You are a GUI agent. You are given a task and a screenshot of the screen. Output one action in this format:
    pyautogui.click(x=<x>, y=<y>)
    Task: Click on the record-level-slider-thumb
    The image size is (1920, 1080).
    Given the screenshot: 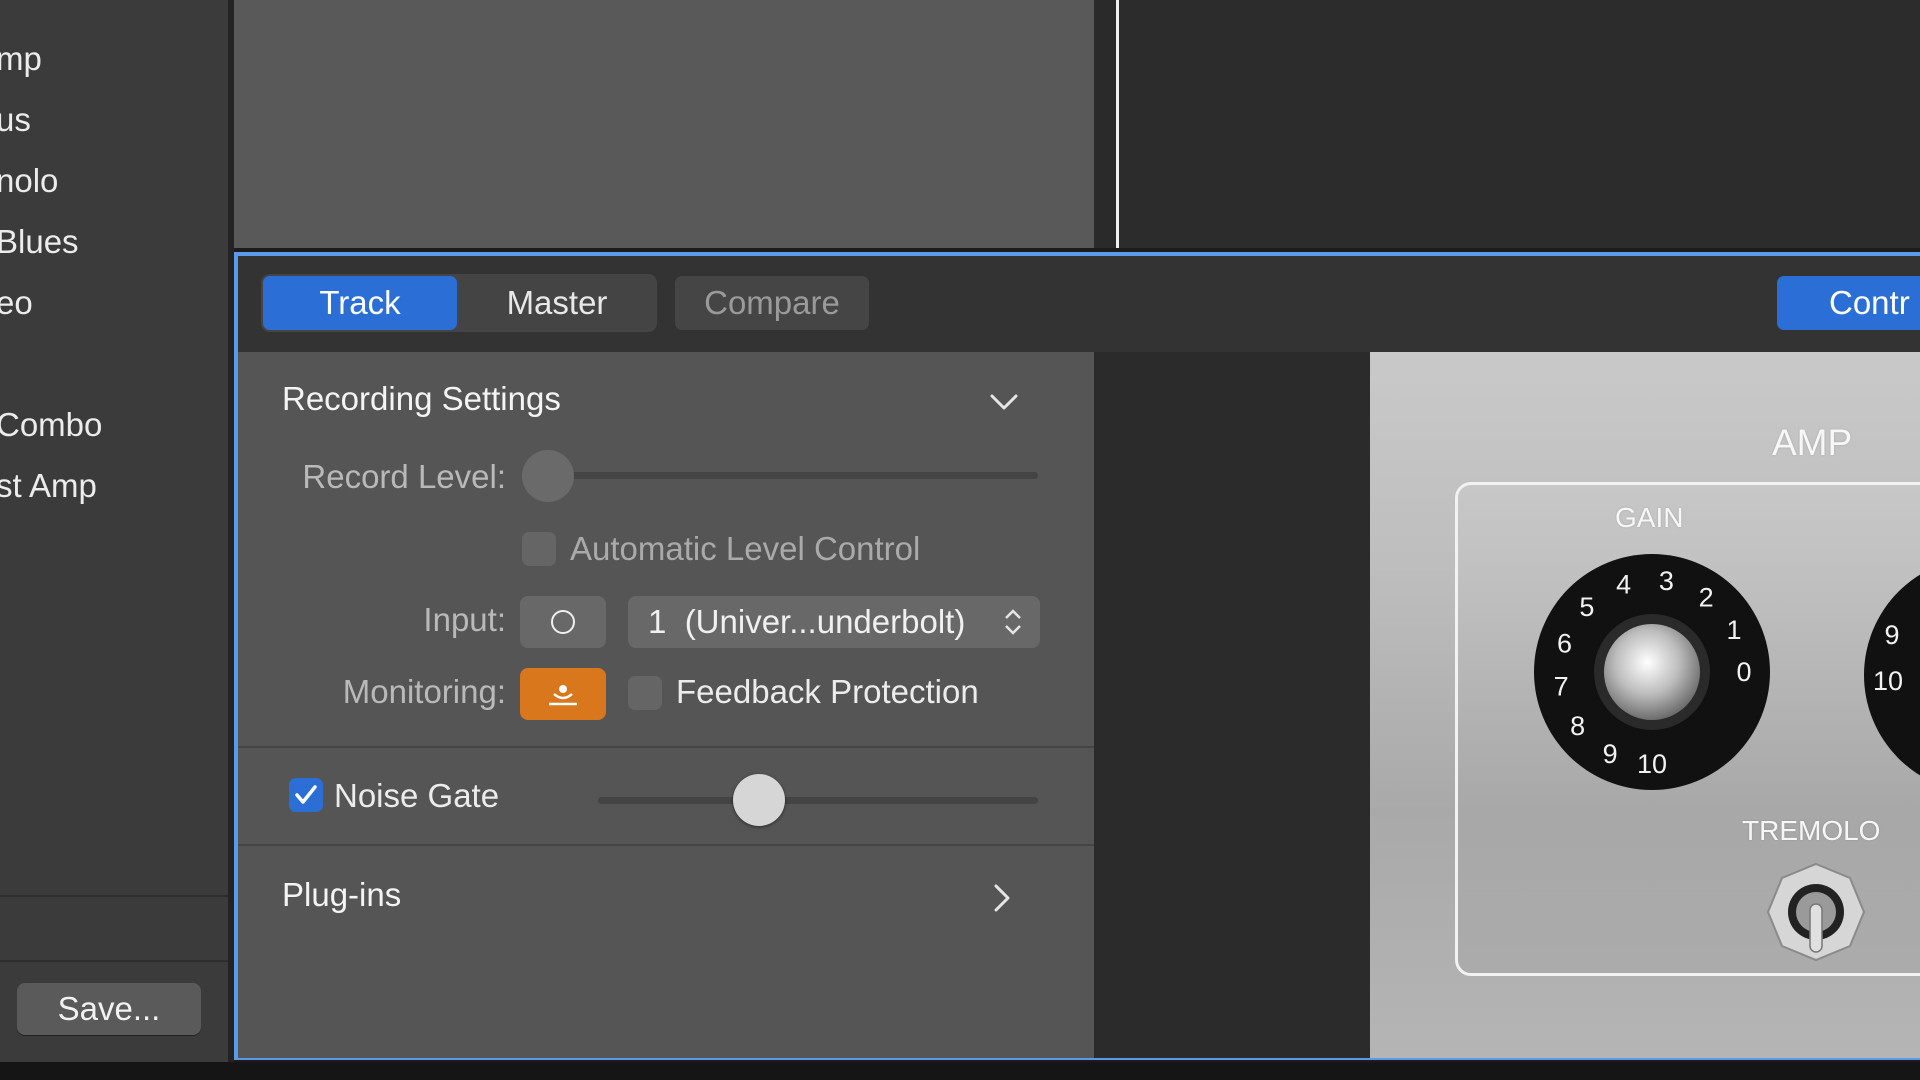 What is the action you would take?
    pyautogui.click(x=548, y=476)
    